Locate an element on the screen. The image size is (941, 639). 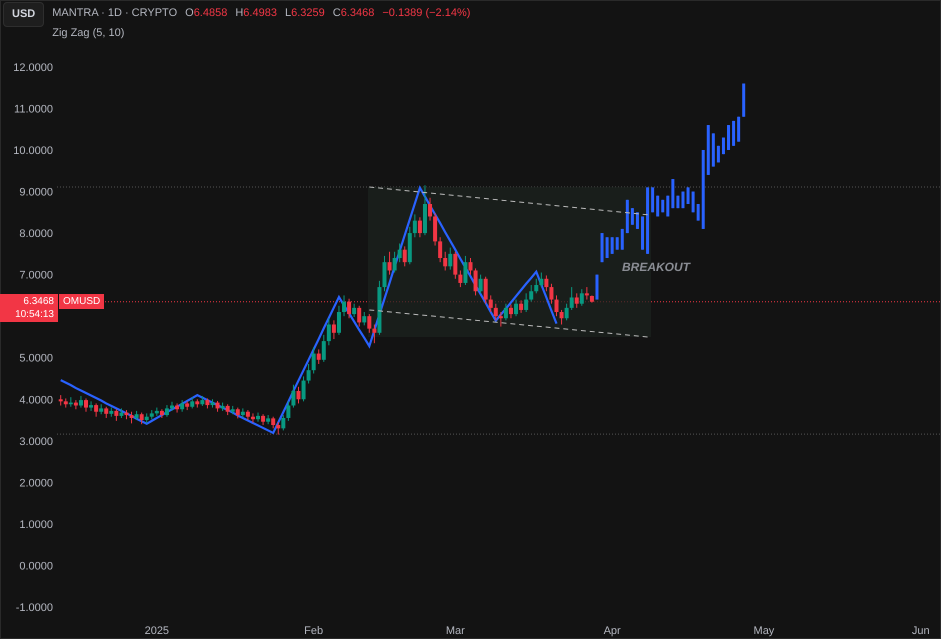
ohlc-value: H6.4983 is located at coordinates (256, 13).